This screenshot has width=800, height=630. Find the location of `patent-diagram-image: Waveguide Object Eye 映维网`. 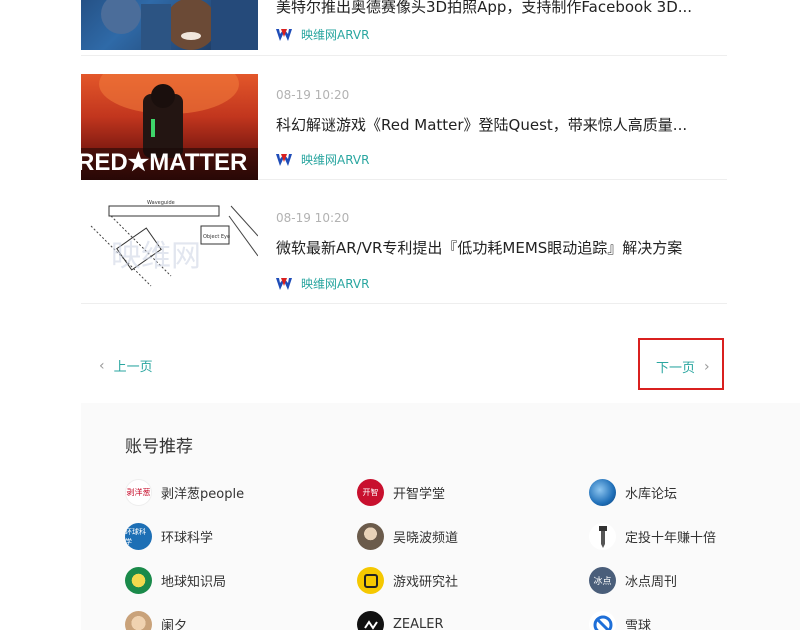

patent-diagram-image: Waveguide Object Eye 映维网 is located at coordinates (174, 243).